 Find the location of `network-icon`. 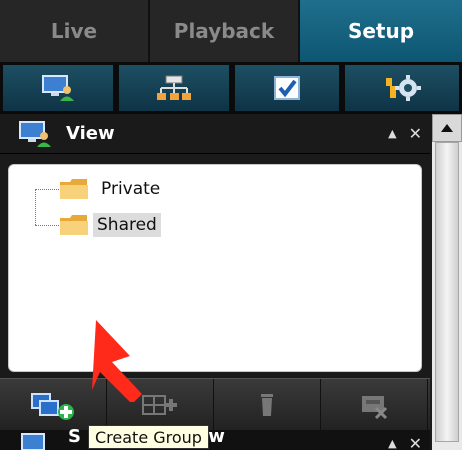

network-icon is located at coordinates (174, 87).